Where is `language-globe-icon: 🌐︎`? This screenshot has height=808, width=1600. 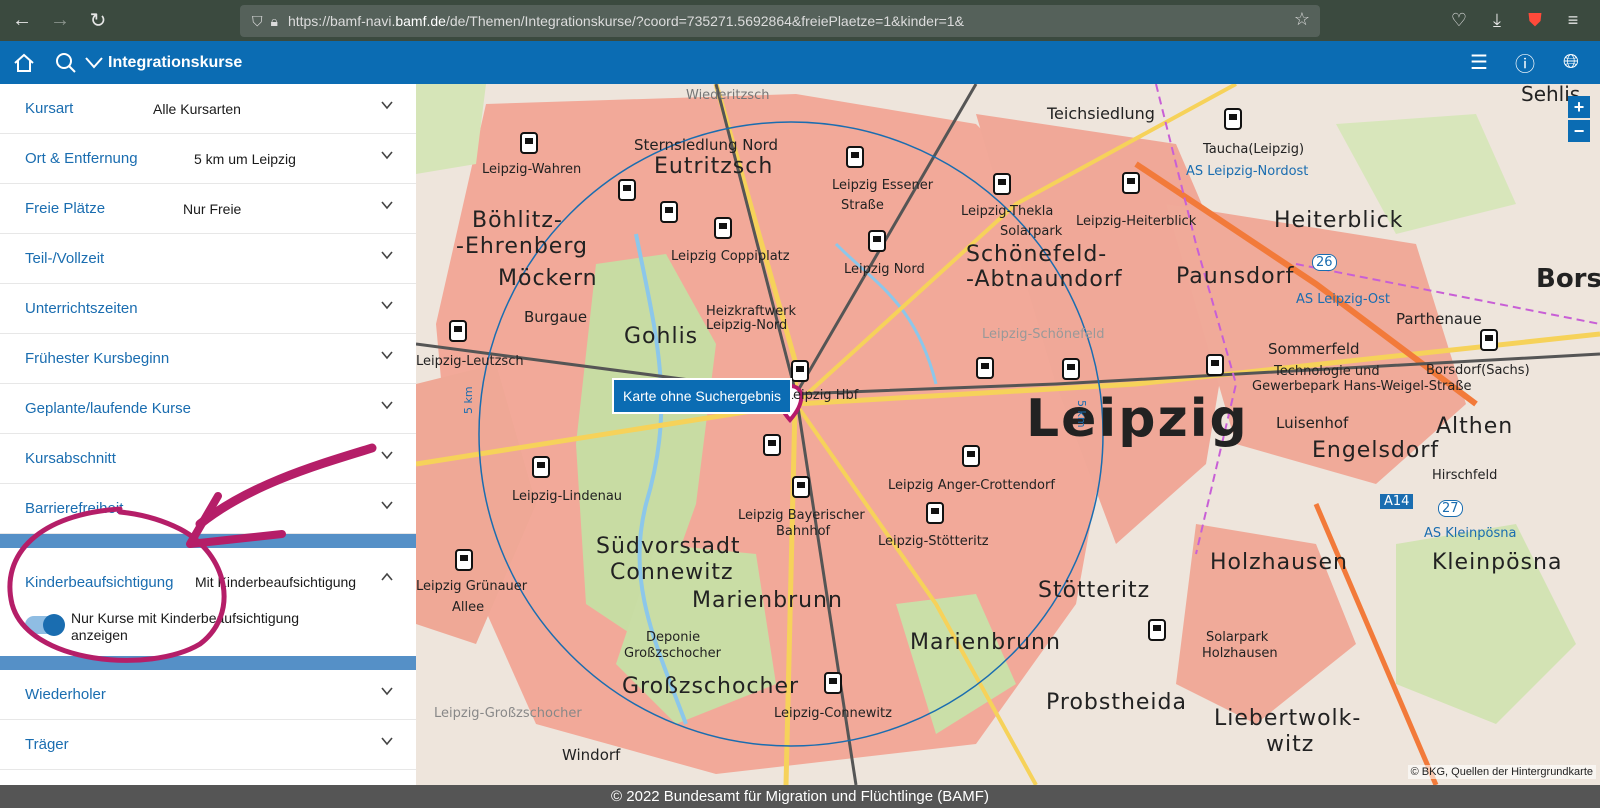
language-globe-icon: 🌐︎ is located at coordinates (1571, 62).